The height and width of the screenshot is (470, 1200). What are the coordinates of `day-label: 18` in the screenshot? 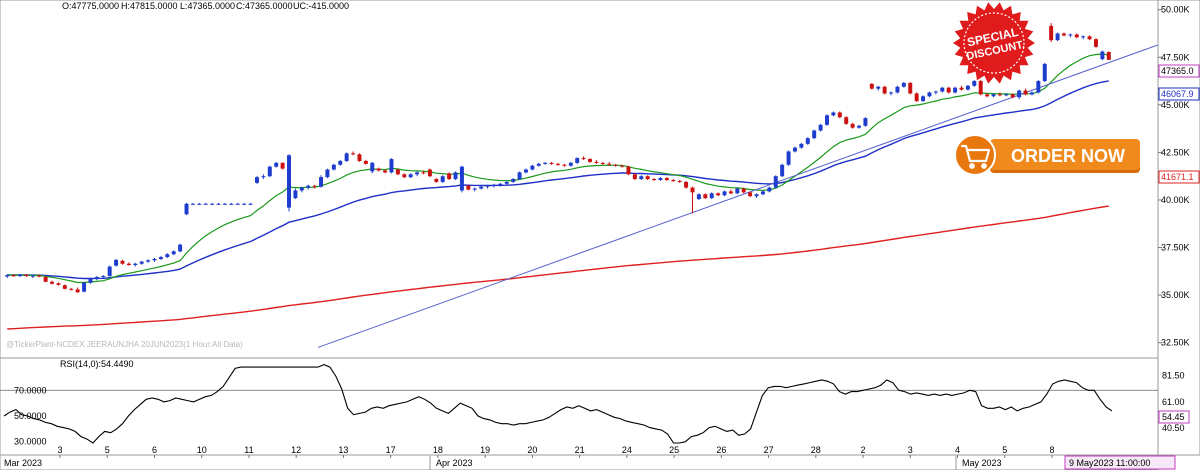 It's located at (438, 450).